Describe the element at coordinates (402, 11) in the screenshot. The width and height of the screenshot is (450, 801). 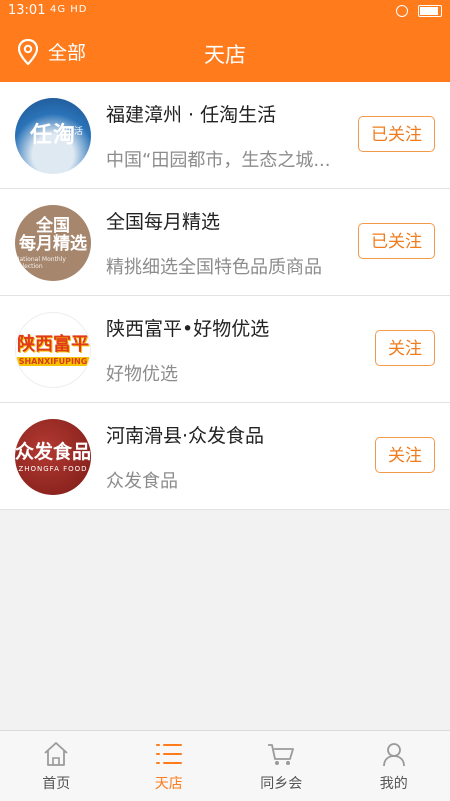
I see `rotation-lock-icon` at that location.